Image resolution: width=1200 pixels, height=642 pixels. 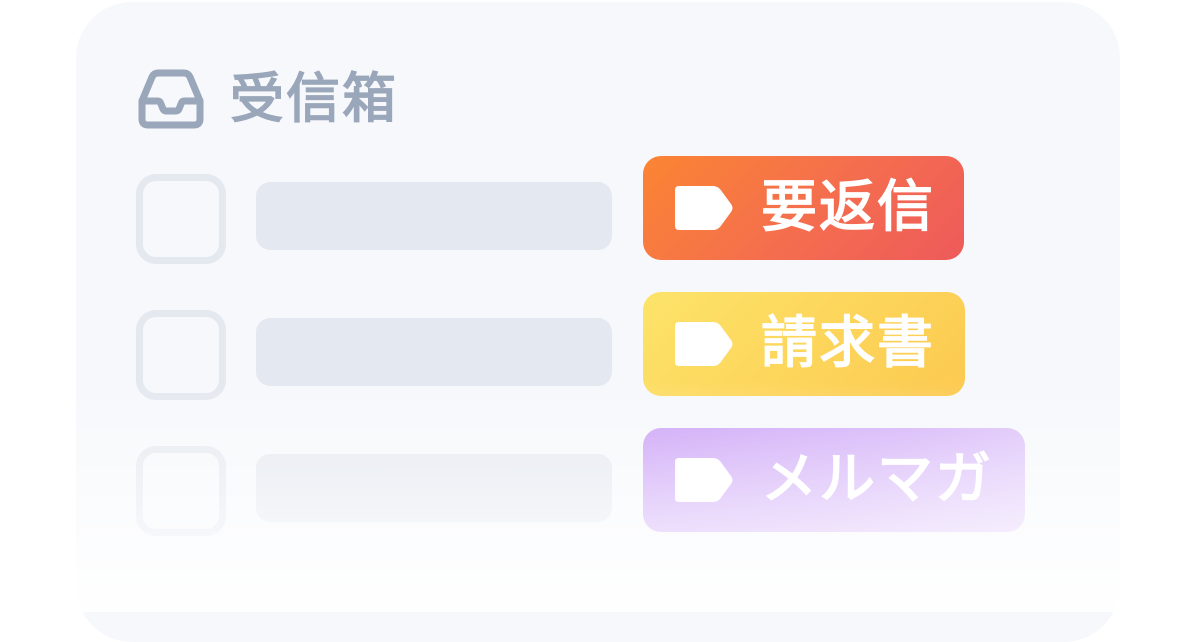 I want to click on label-chip-reply-needed: 要返信, so click(x=803, y=208).